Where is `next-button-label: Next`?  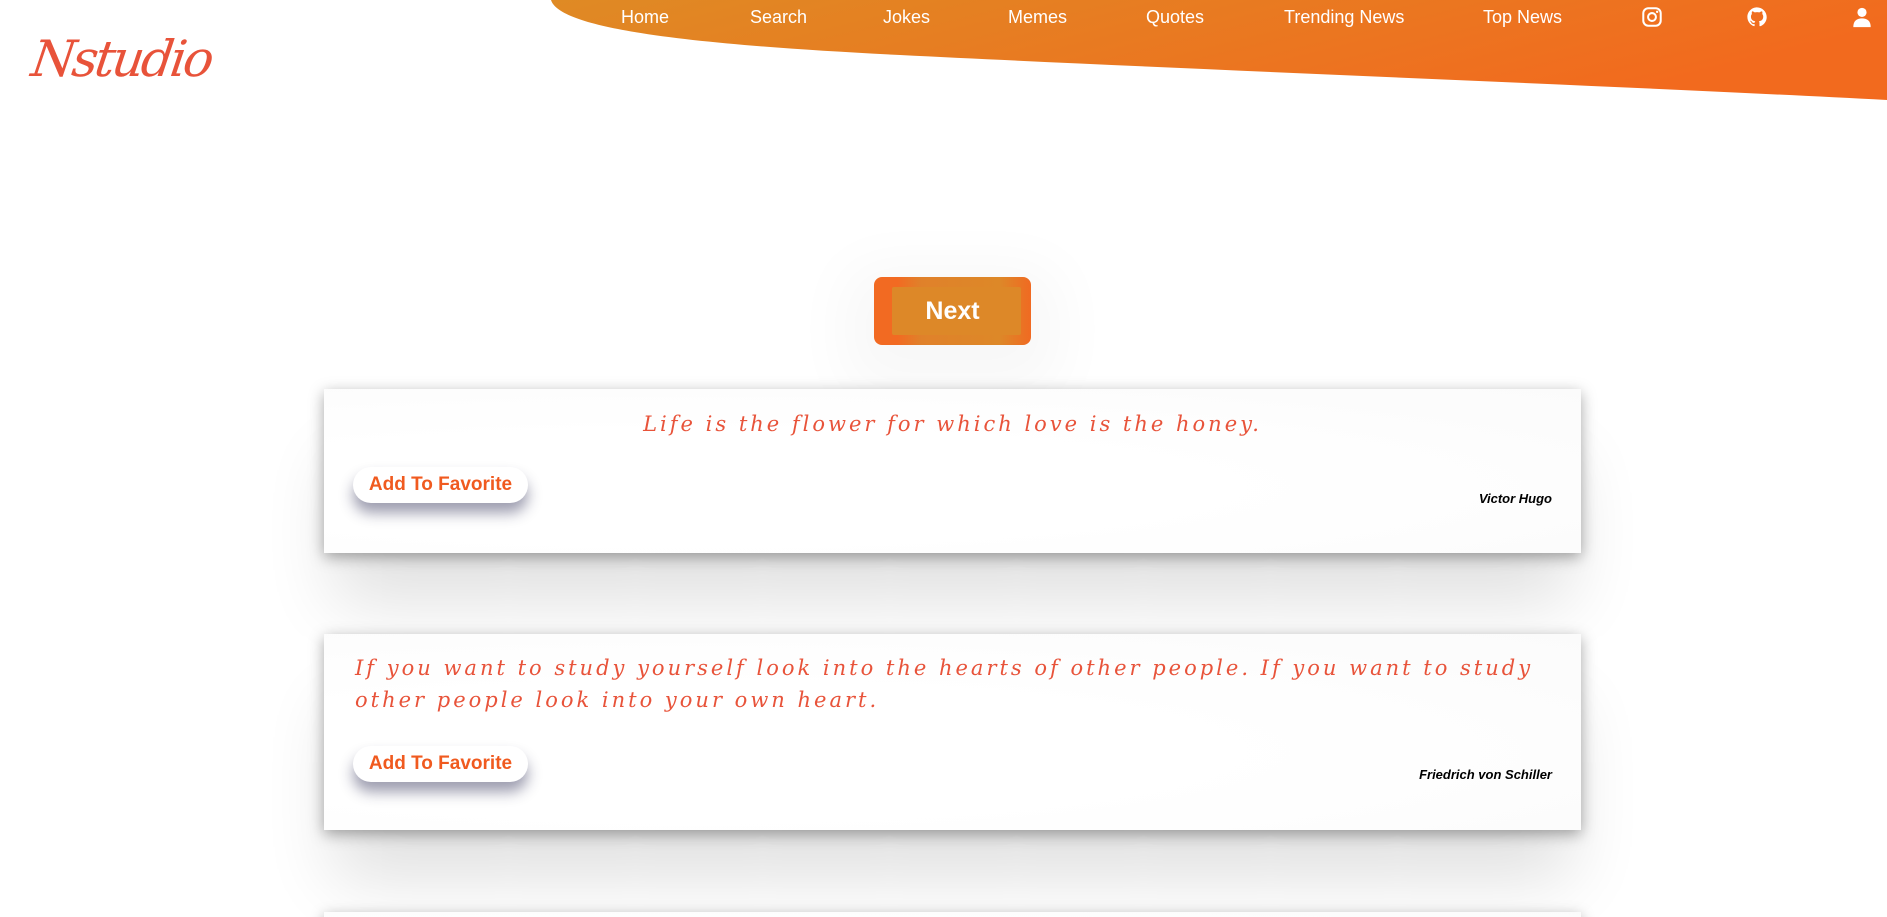
next-button-label: Next is located at coordinates (952, 310).